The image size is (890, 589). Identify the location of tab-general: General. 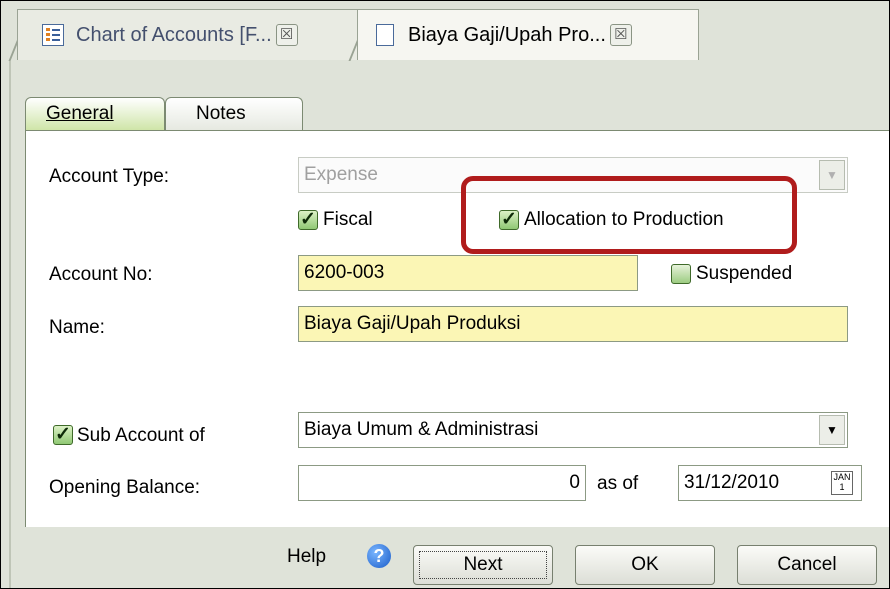
(95, 113).